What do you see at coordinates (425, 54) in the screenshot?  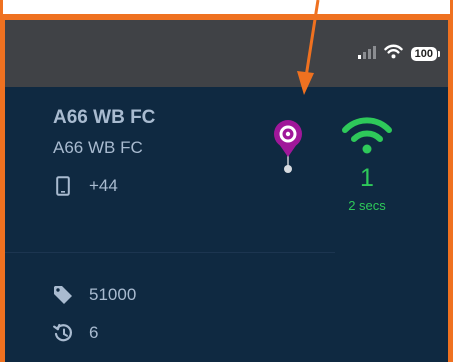 I see `battery-icon: 100` at bounding box center [425, 54].